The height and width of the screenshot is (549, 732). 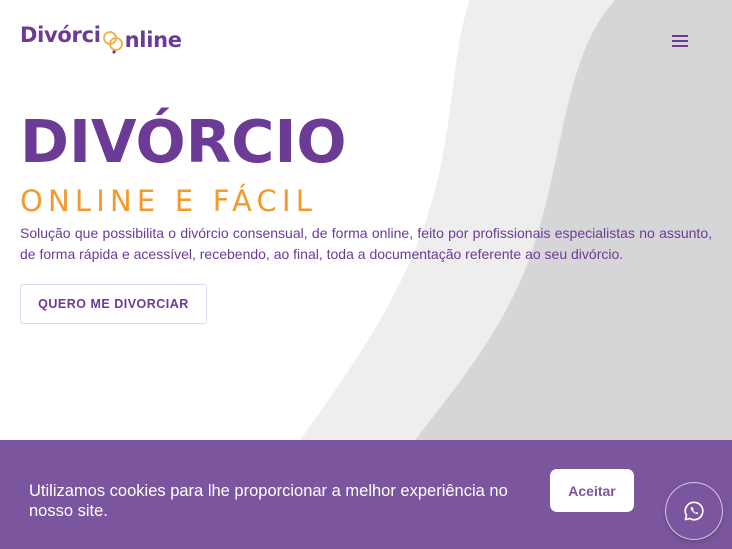 What do you see at coordinates (183, 141) in the screenshot?
I see `hero-title: DIVÓRCIO` at bounding box center [183, 141].